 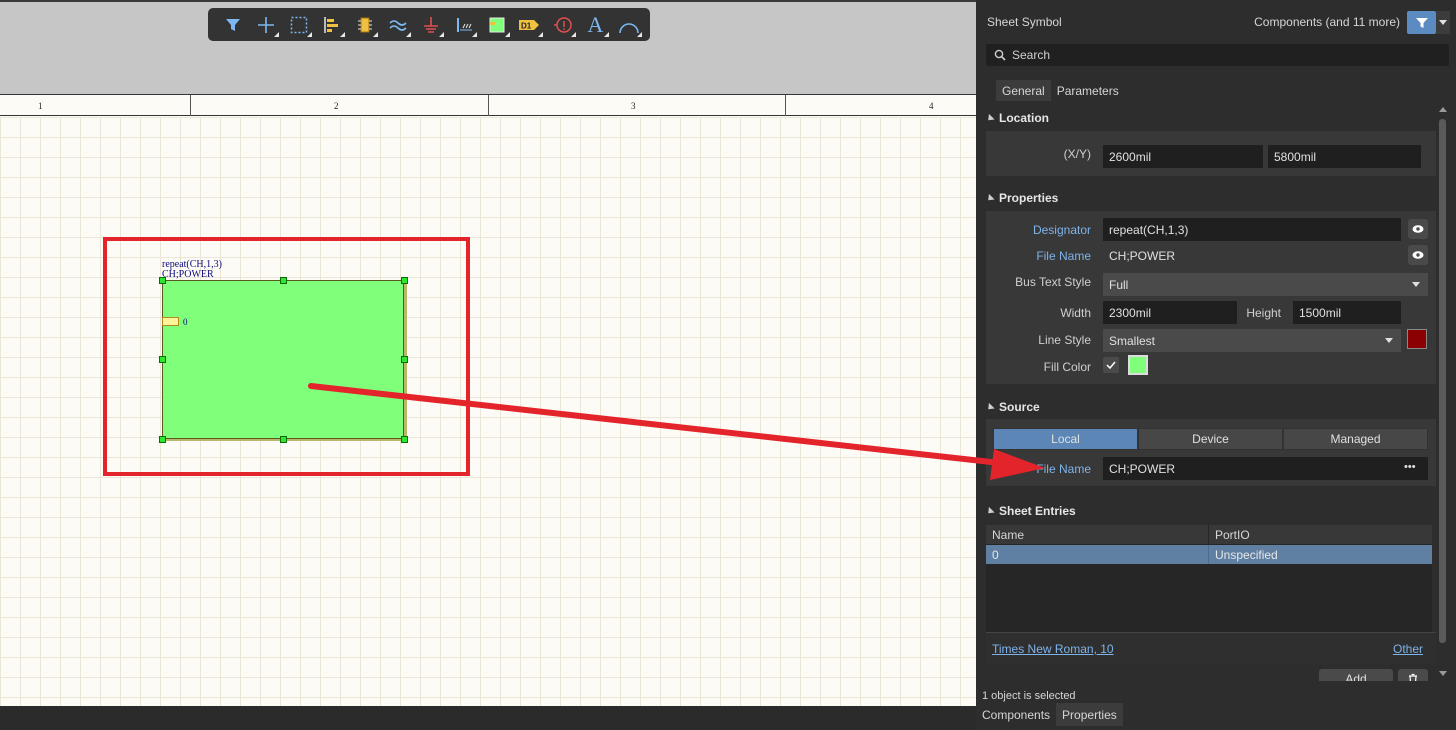 What do you see at coordinates (1410, 467) in the screenshot?
I see `browse-more-button: •••` at bounding box center [1410, 467].